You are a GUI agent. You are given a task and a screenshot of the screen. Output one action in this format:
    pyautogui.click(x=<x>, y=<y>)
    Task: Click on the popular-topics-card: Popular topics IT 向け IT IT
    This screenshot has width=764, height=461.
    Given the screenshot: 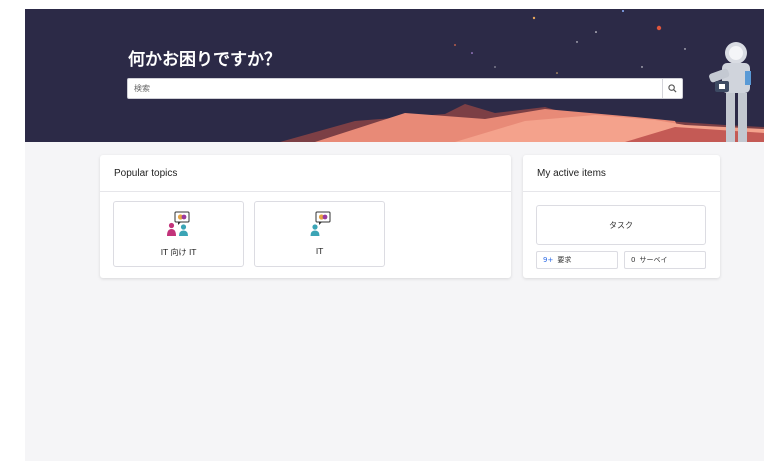 What is the action you would take?
    pyautogui.click(x=305, y=216)
    